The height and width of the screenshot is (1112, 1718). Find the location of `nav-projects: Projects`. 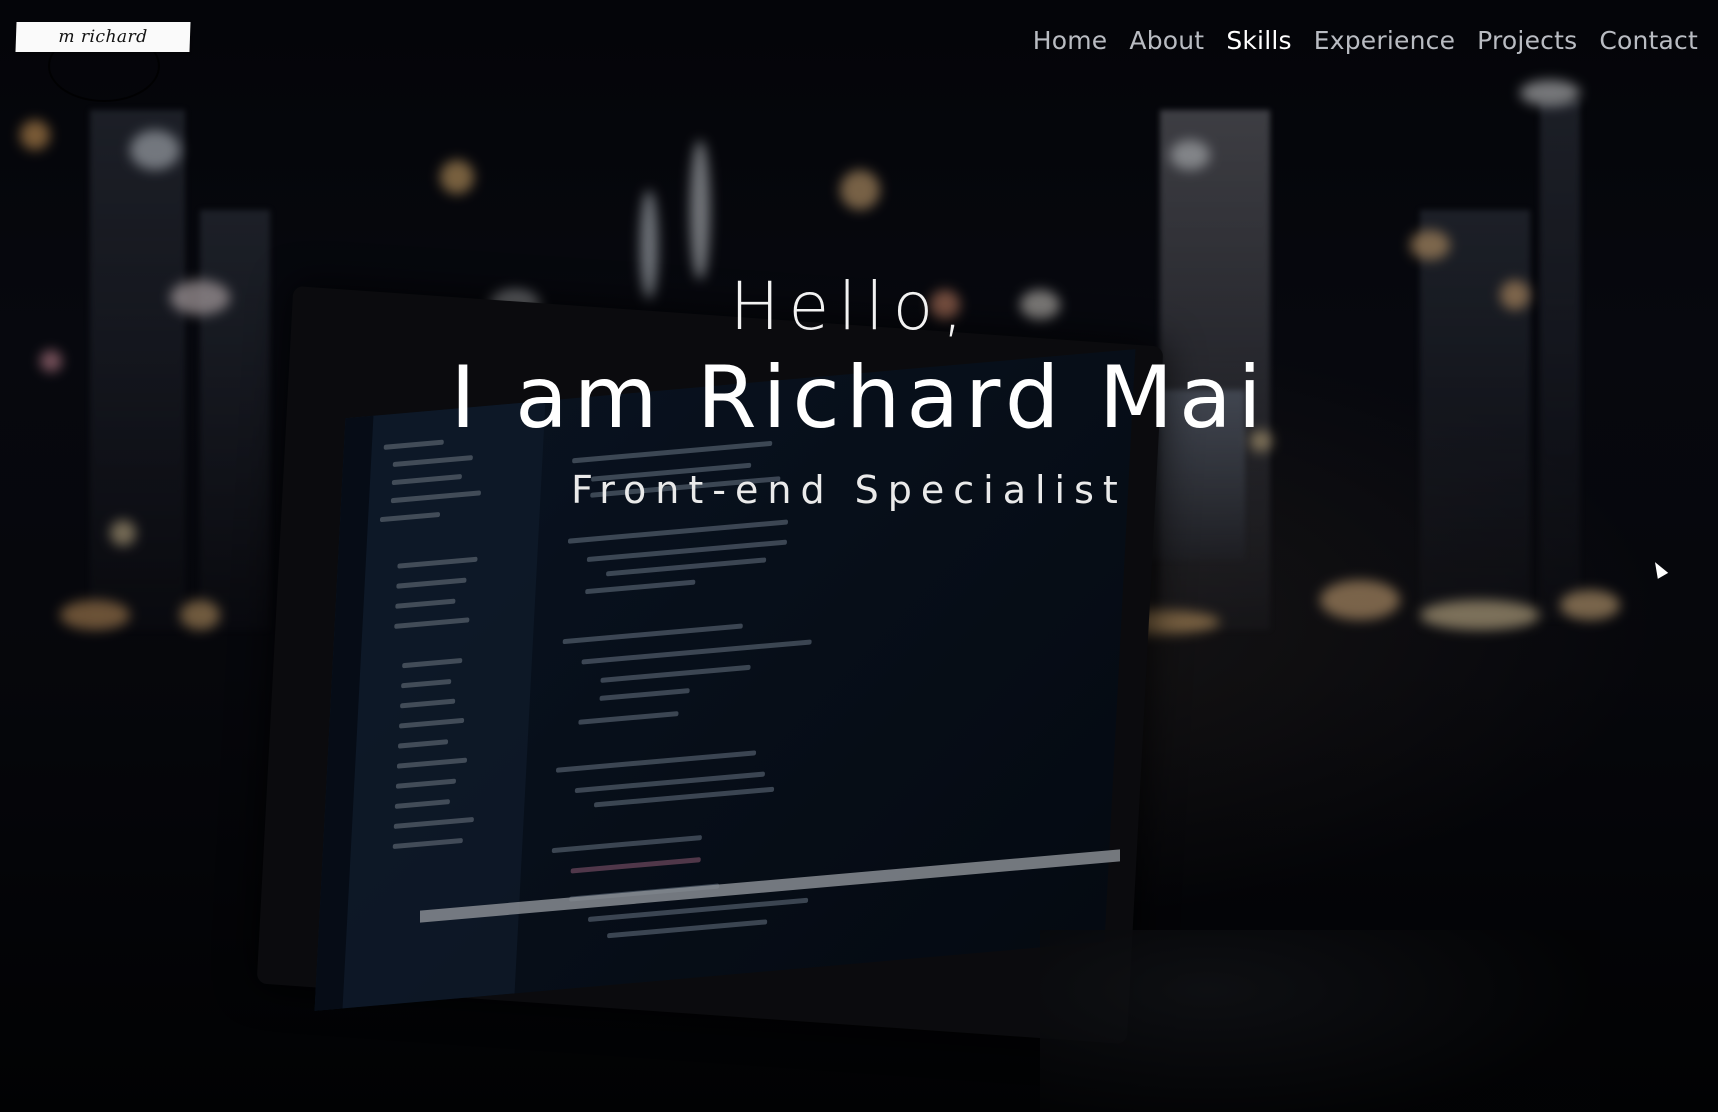

nav-projects: Projects is located at coordinates (1527, 40).